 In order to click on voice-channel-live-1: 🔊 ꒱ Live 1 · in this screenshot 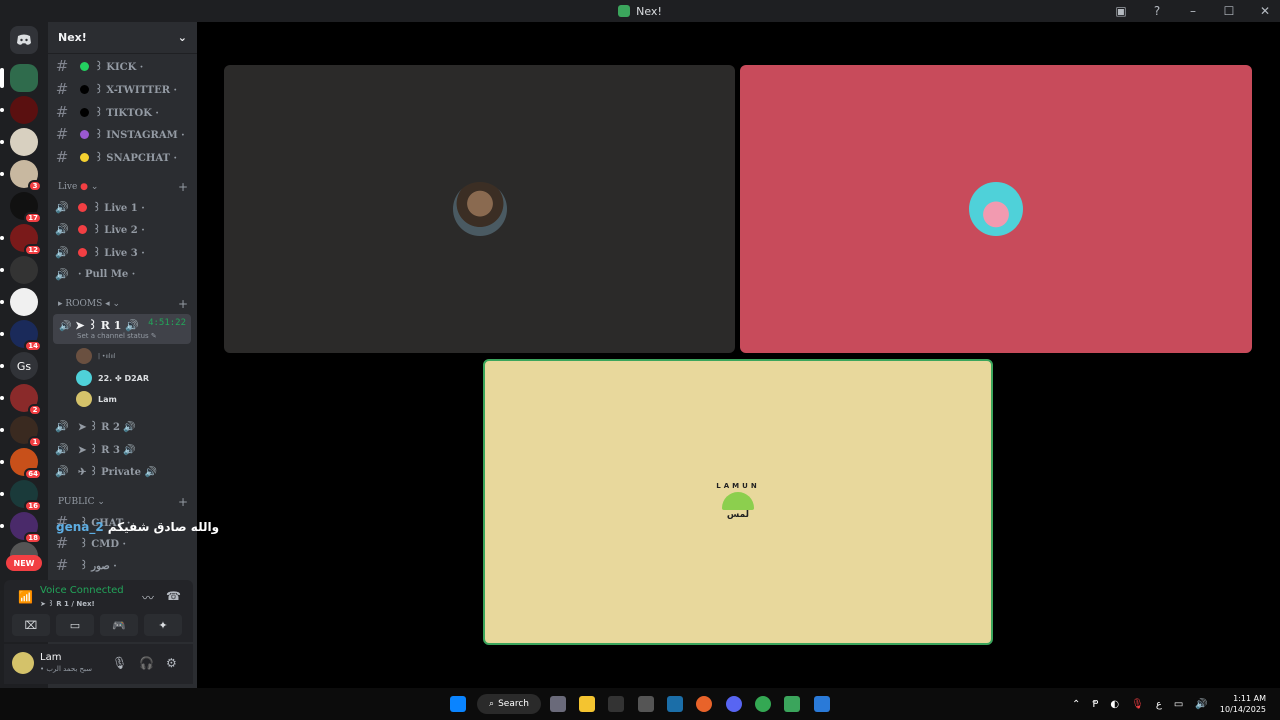, I will do `click(122, 207)`.